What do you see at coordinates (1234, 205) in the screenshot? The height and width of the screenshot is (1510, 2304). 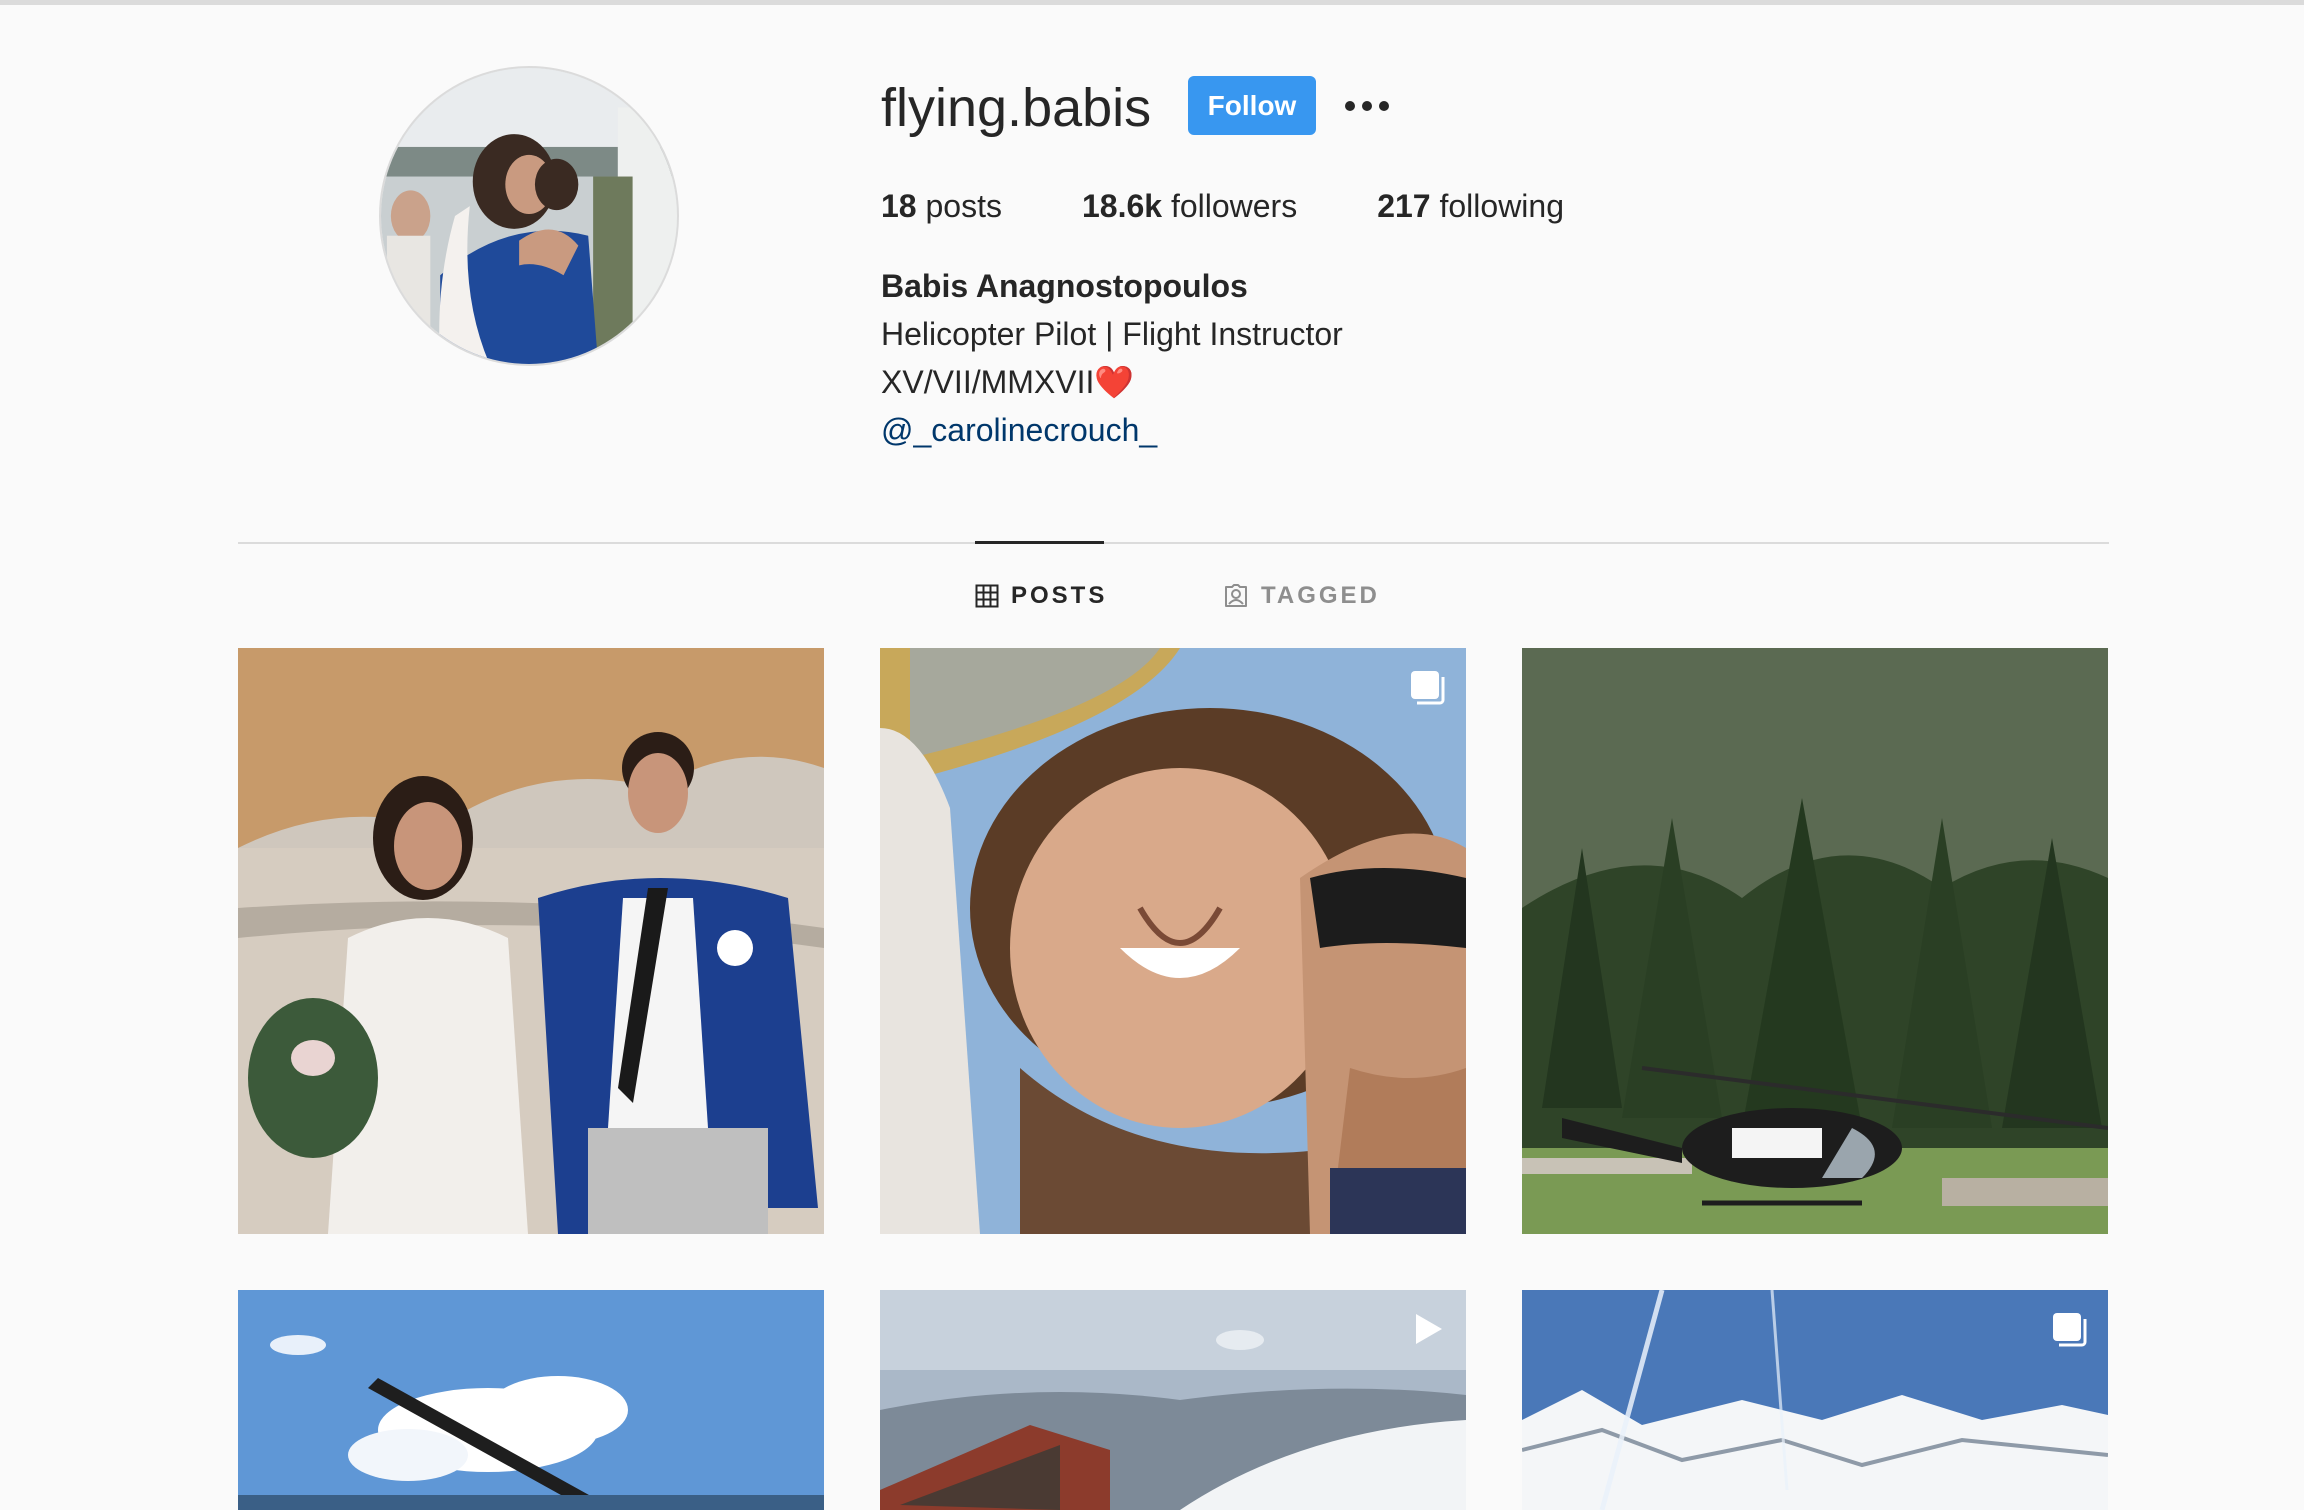 I see `followers-label: followers` at bounding box center [1234, 205].